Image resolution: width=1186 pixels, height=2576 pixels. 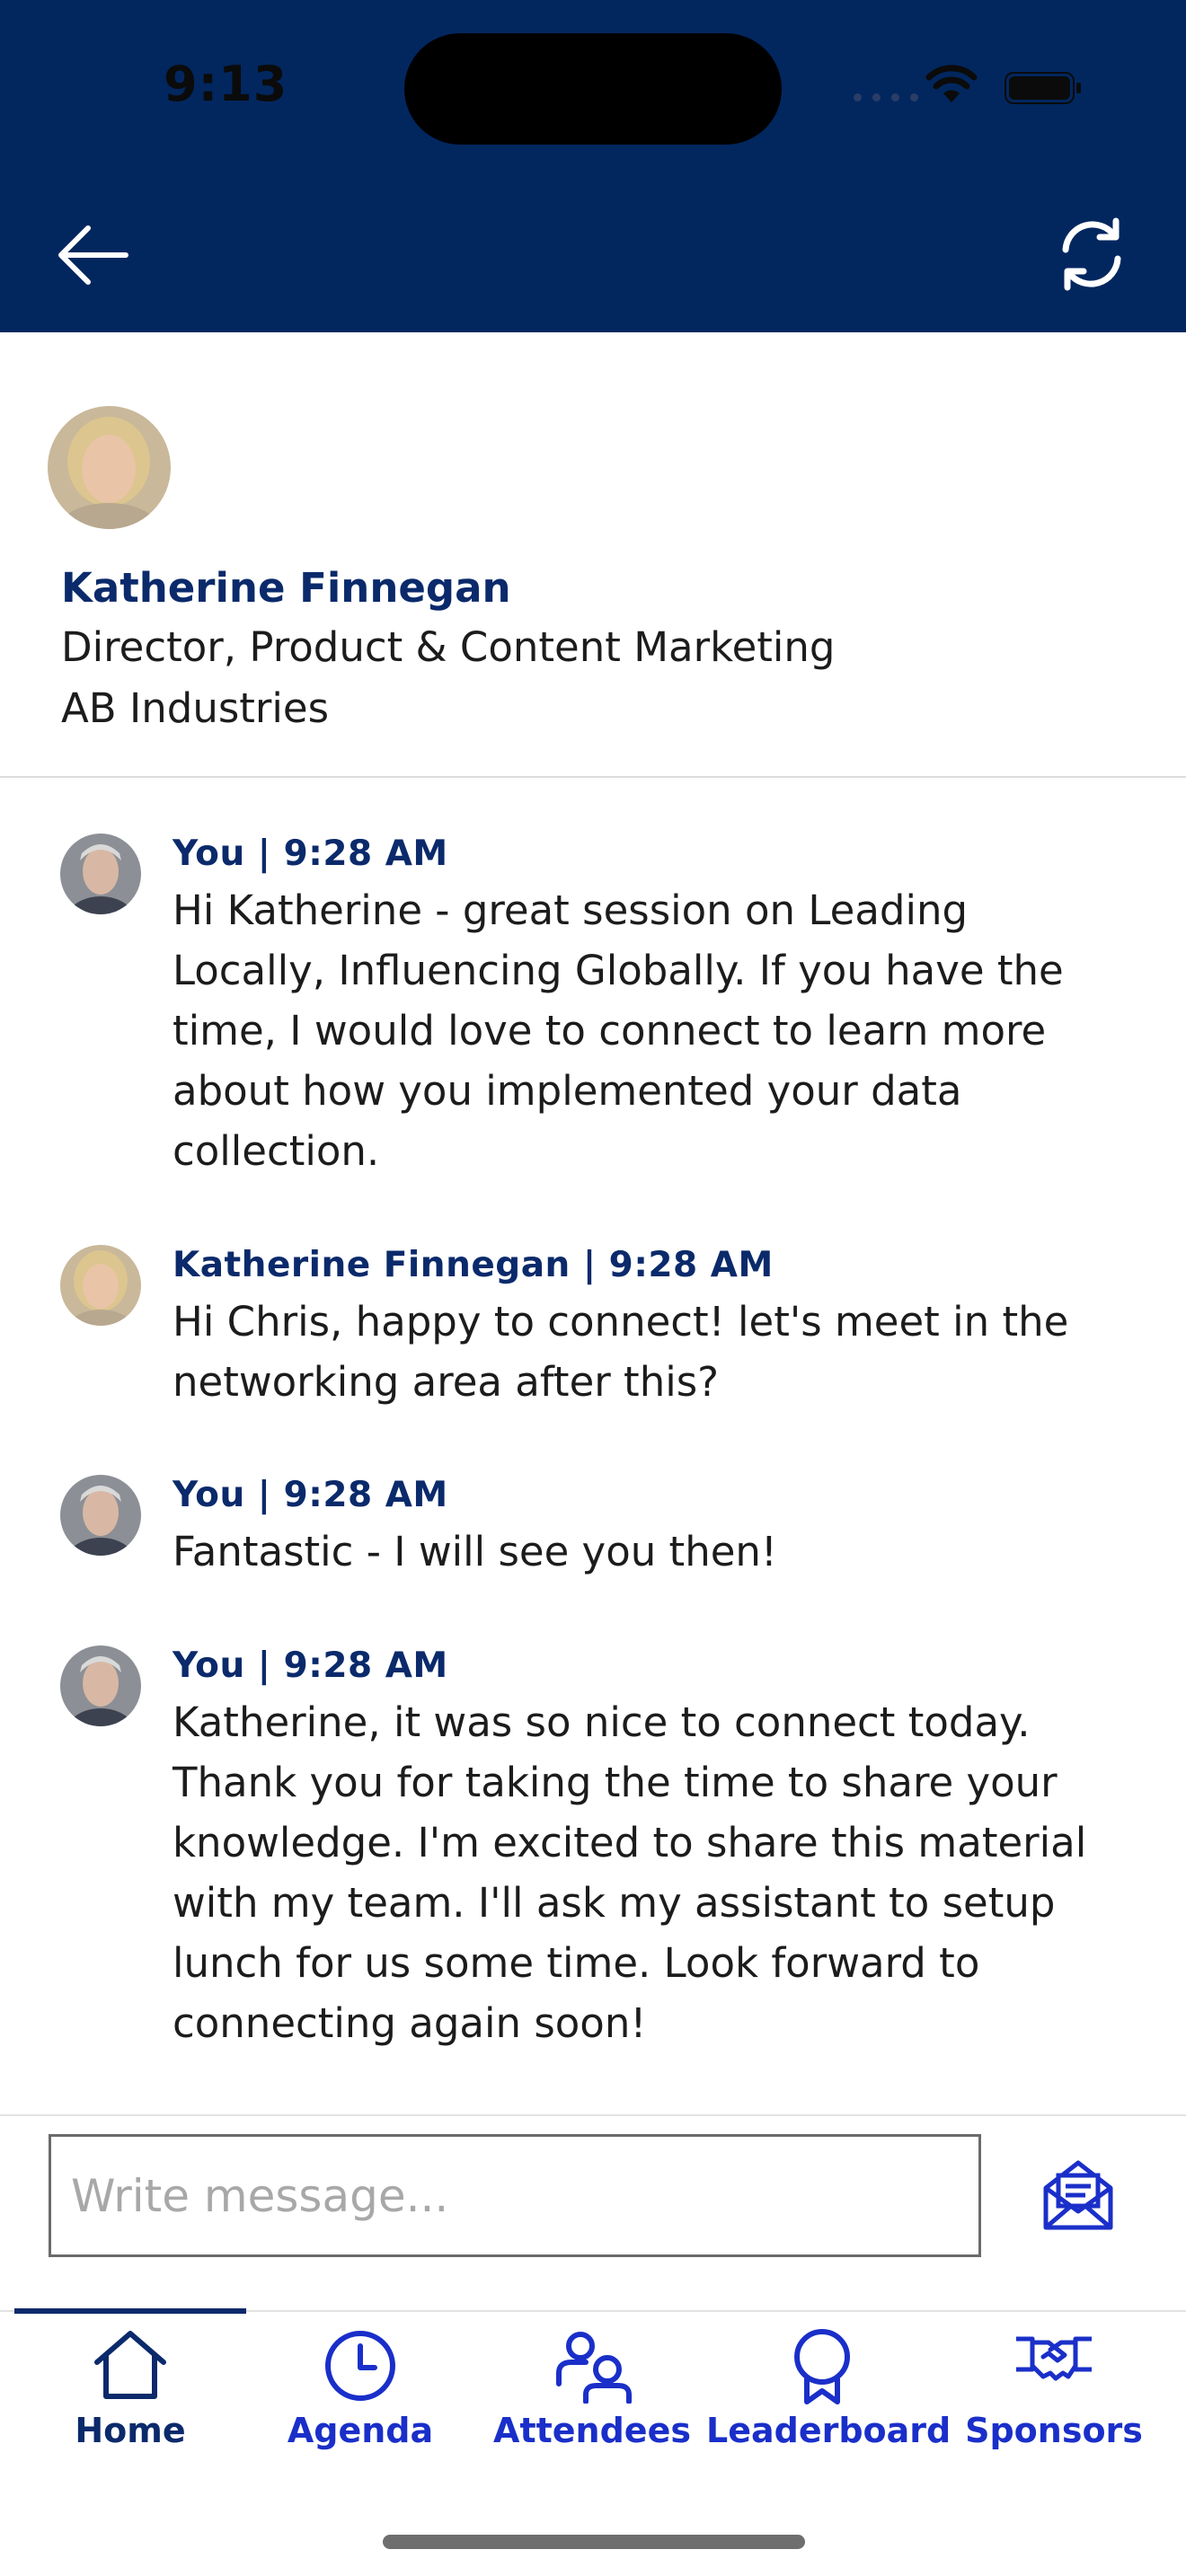 I want to click on clock-icon, so click(x=360, y=2366).